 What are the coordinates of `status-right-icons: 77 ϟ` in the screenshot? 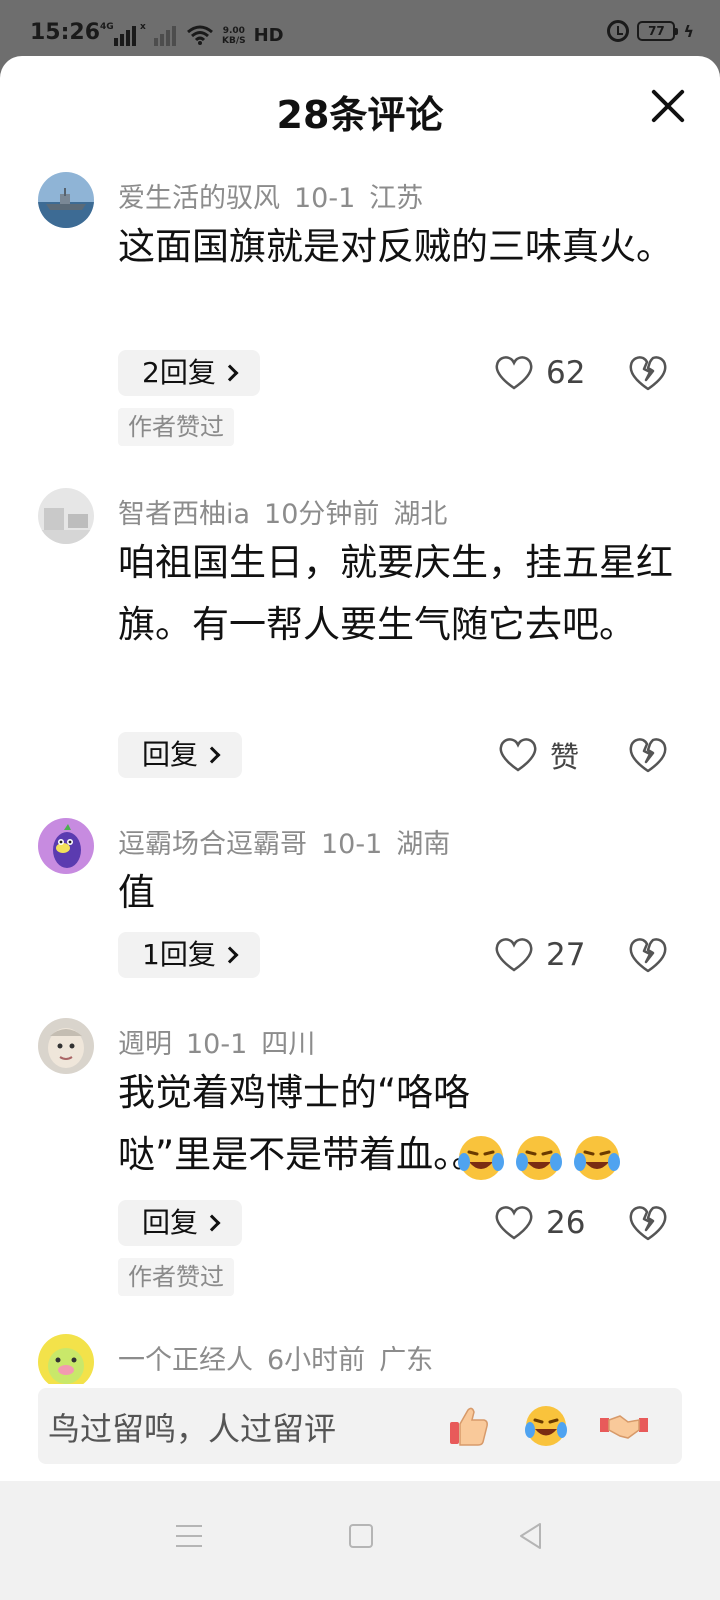 It's located at (650, 31).